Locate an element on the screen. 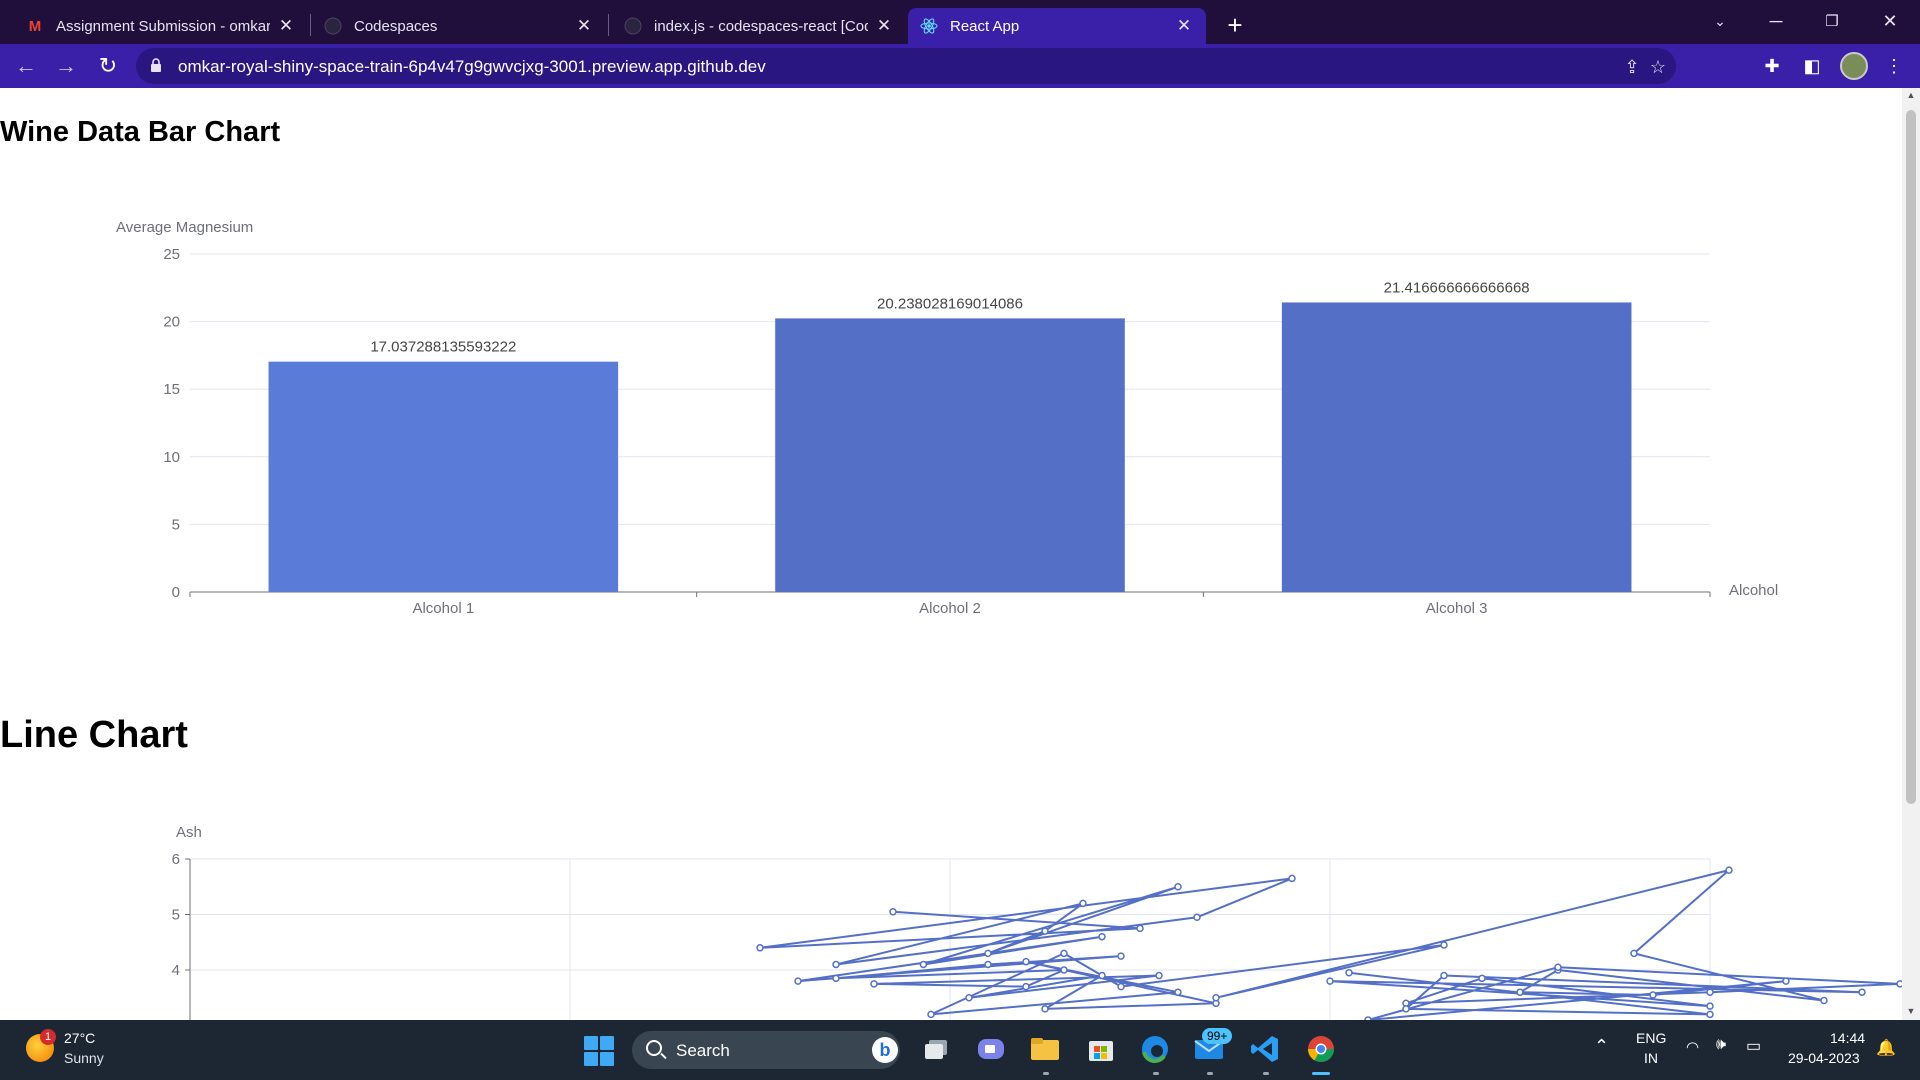  volume-icon: 🕪 is located at coordinates (1721, 1045).